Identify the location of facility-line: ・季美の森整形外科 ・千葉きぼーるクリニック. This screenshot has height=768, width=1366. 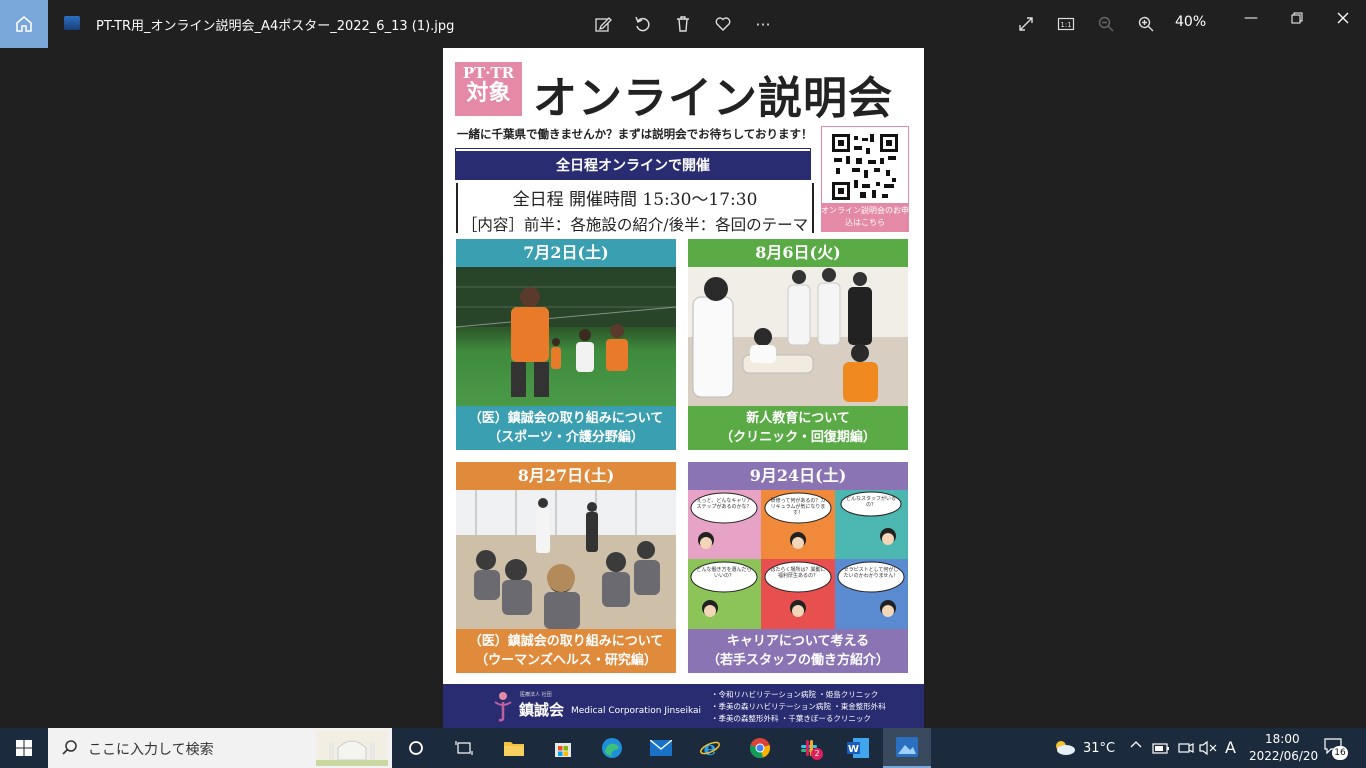
(791, 718).